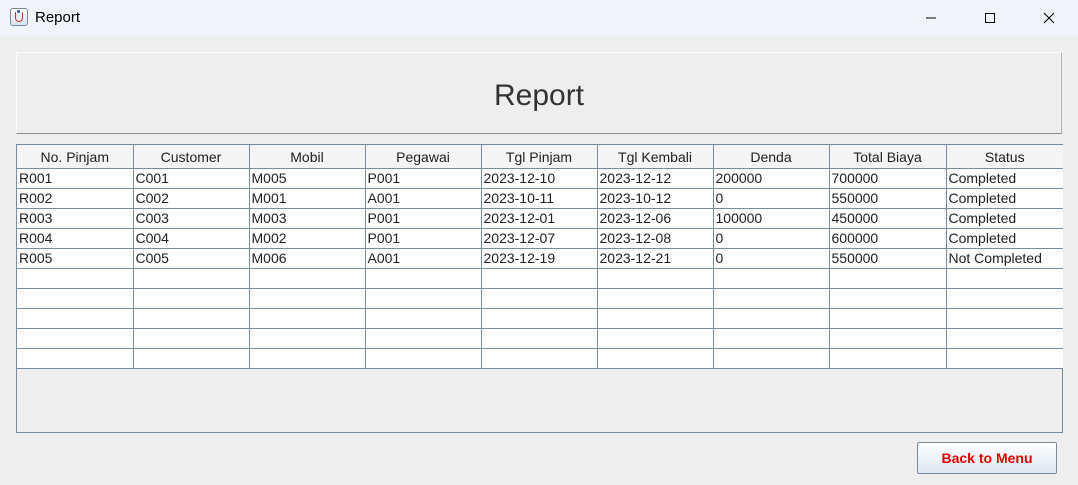 This screenshot has width=1078, height=485. I want to click on table-cell: R003, so click(75, 218).